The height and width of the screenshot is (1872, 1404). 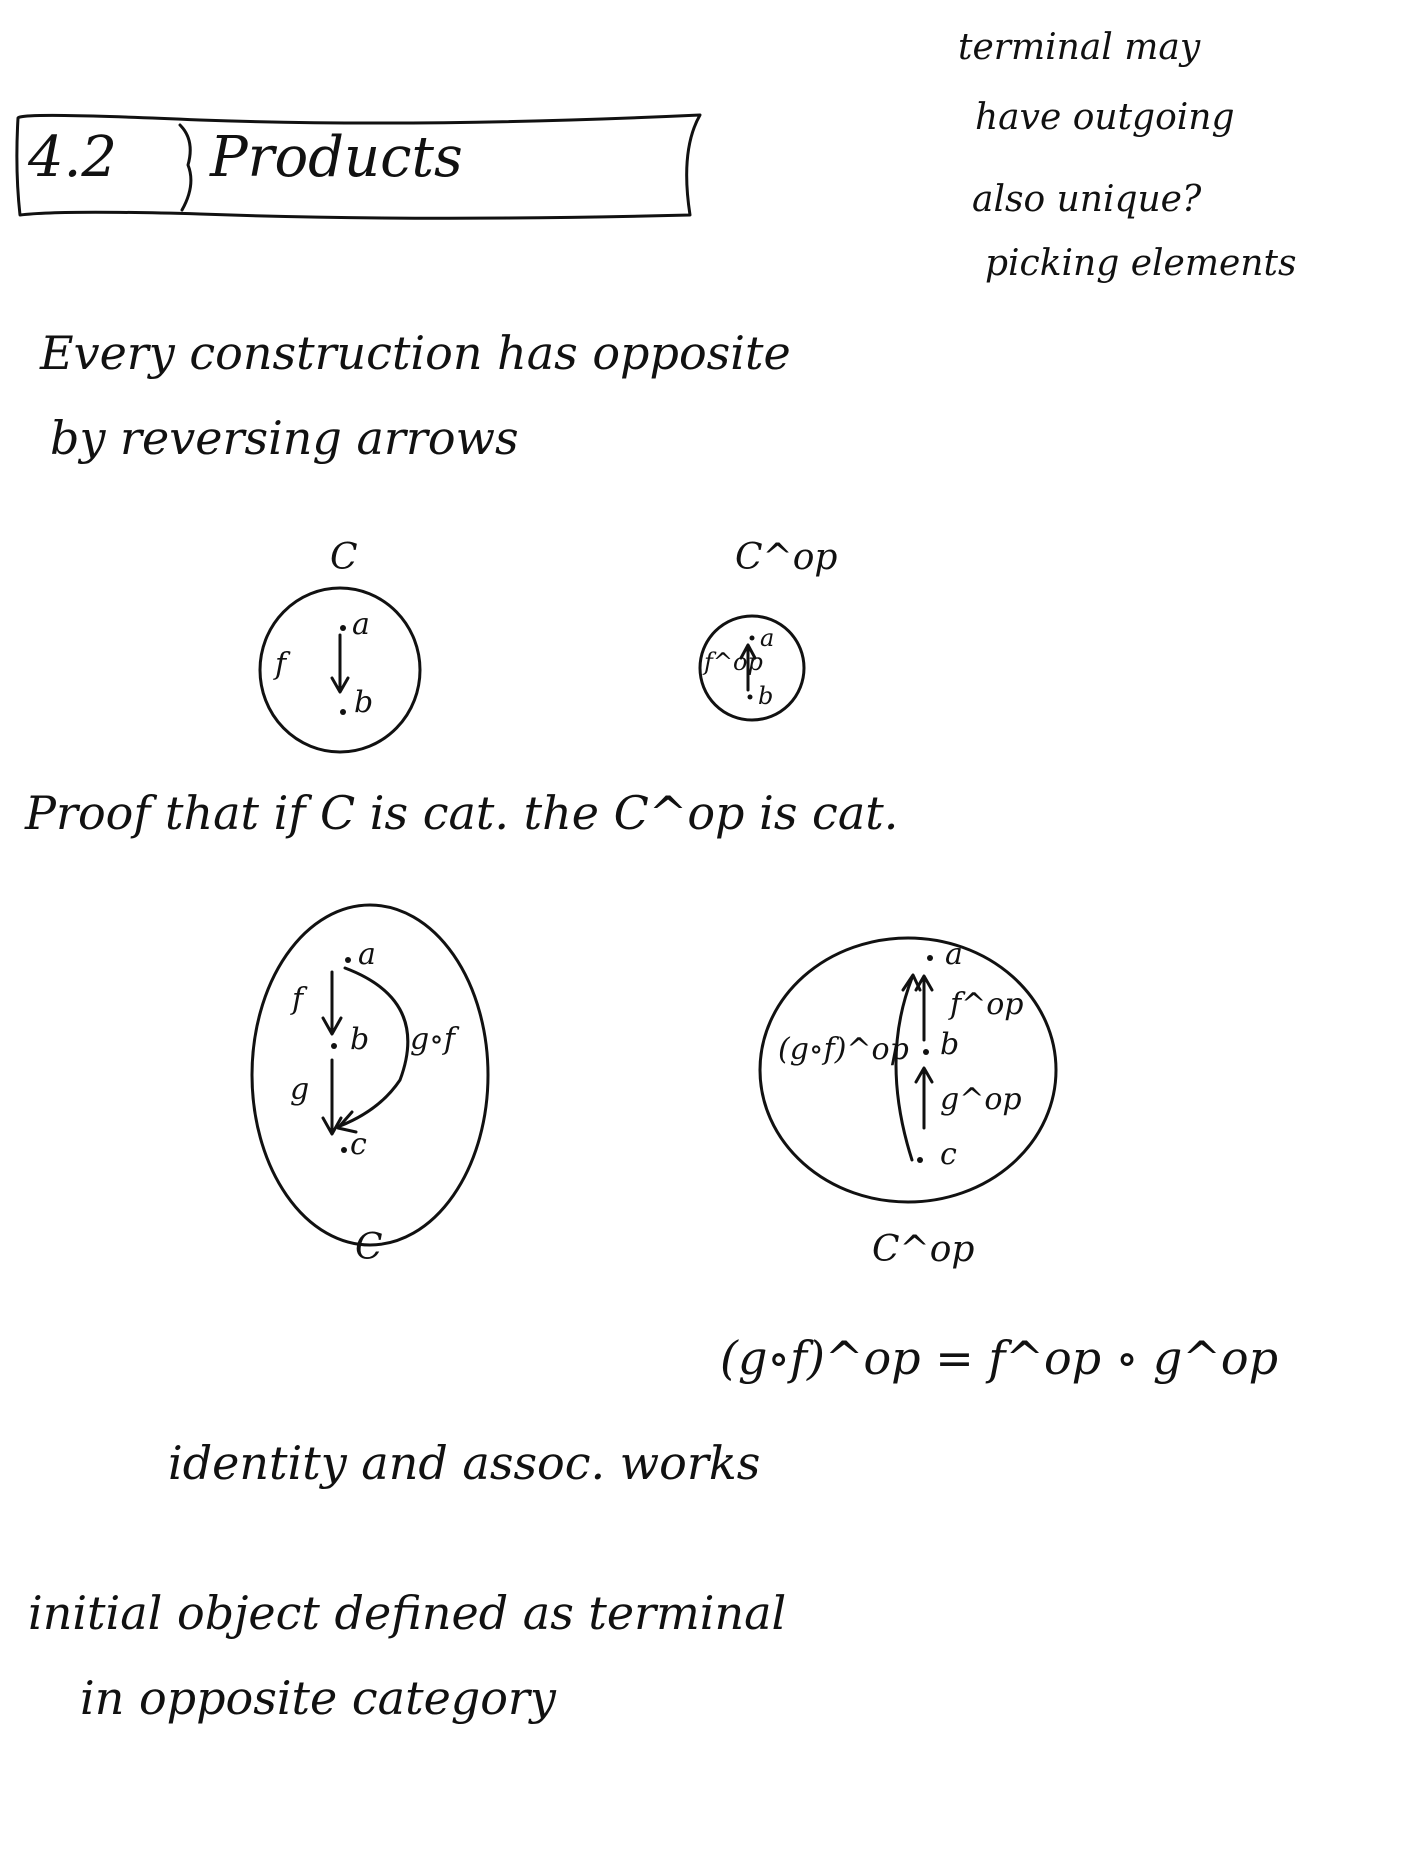 I want to click on diagram2-left-c: c, so click(x=358, y=1144).